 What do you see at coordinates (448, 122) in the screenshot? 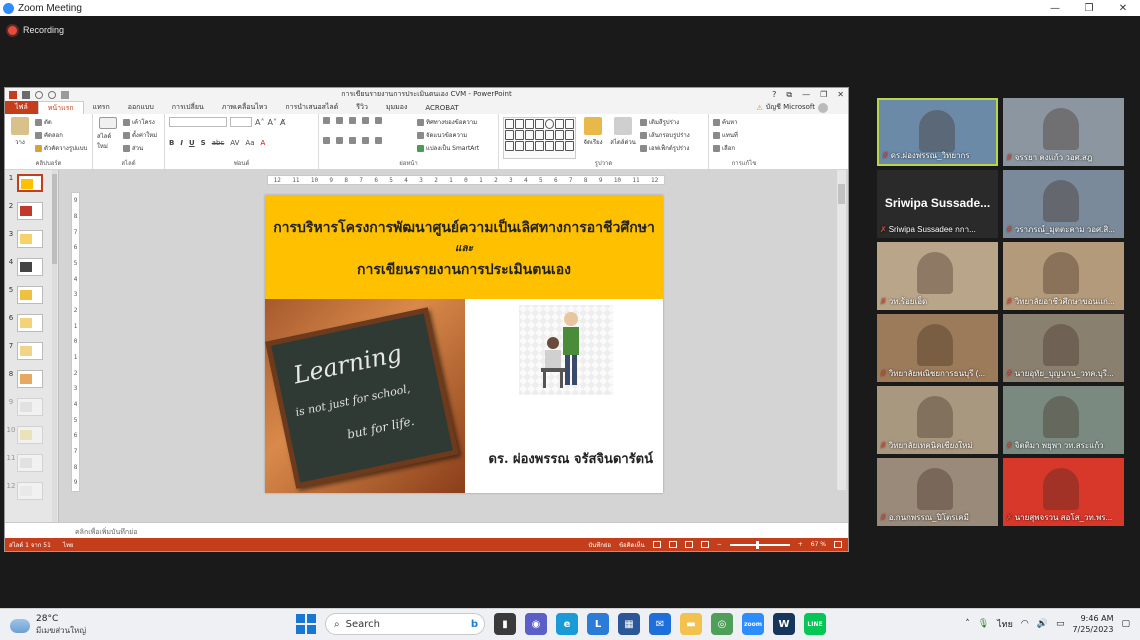
I see `text-direction-button: ทิศทางของข้อความ` at bounding box center [448, 122].